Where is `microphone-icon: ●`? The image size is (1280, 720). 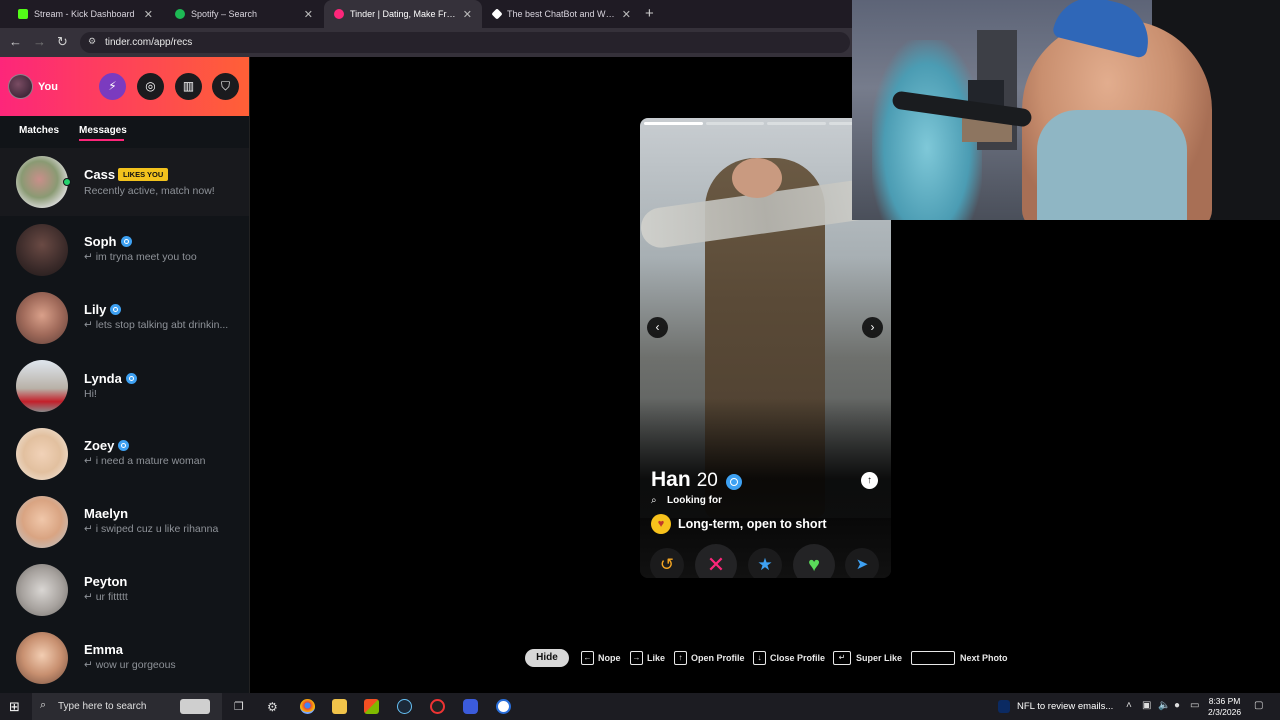 microphone-icon: ● is located at coordinates (1177, 705).